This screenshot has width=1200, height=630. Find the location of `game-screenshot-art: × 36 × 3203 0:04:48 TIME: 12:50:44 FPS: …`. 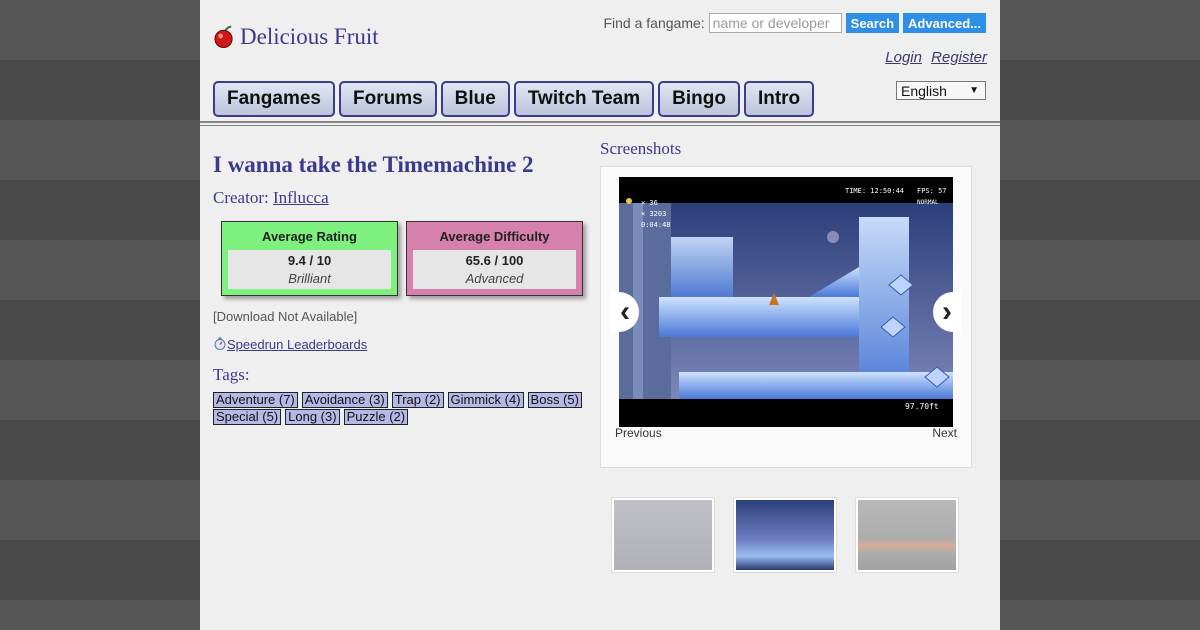

game-screenshot-art: × 36 × 3203 0:04:48 TIME: 12:50:44 FPS: … is located at coordinates (786, 302).